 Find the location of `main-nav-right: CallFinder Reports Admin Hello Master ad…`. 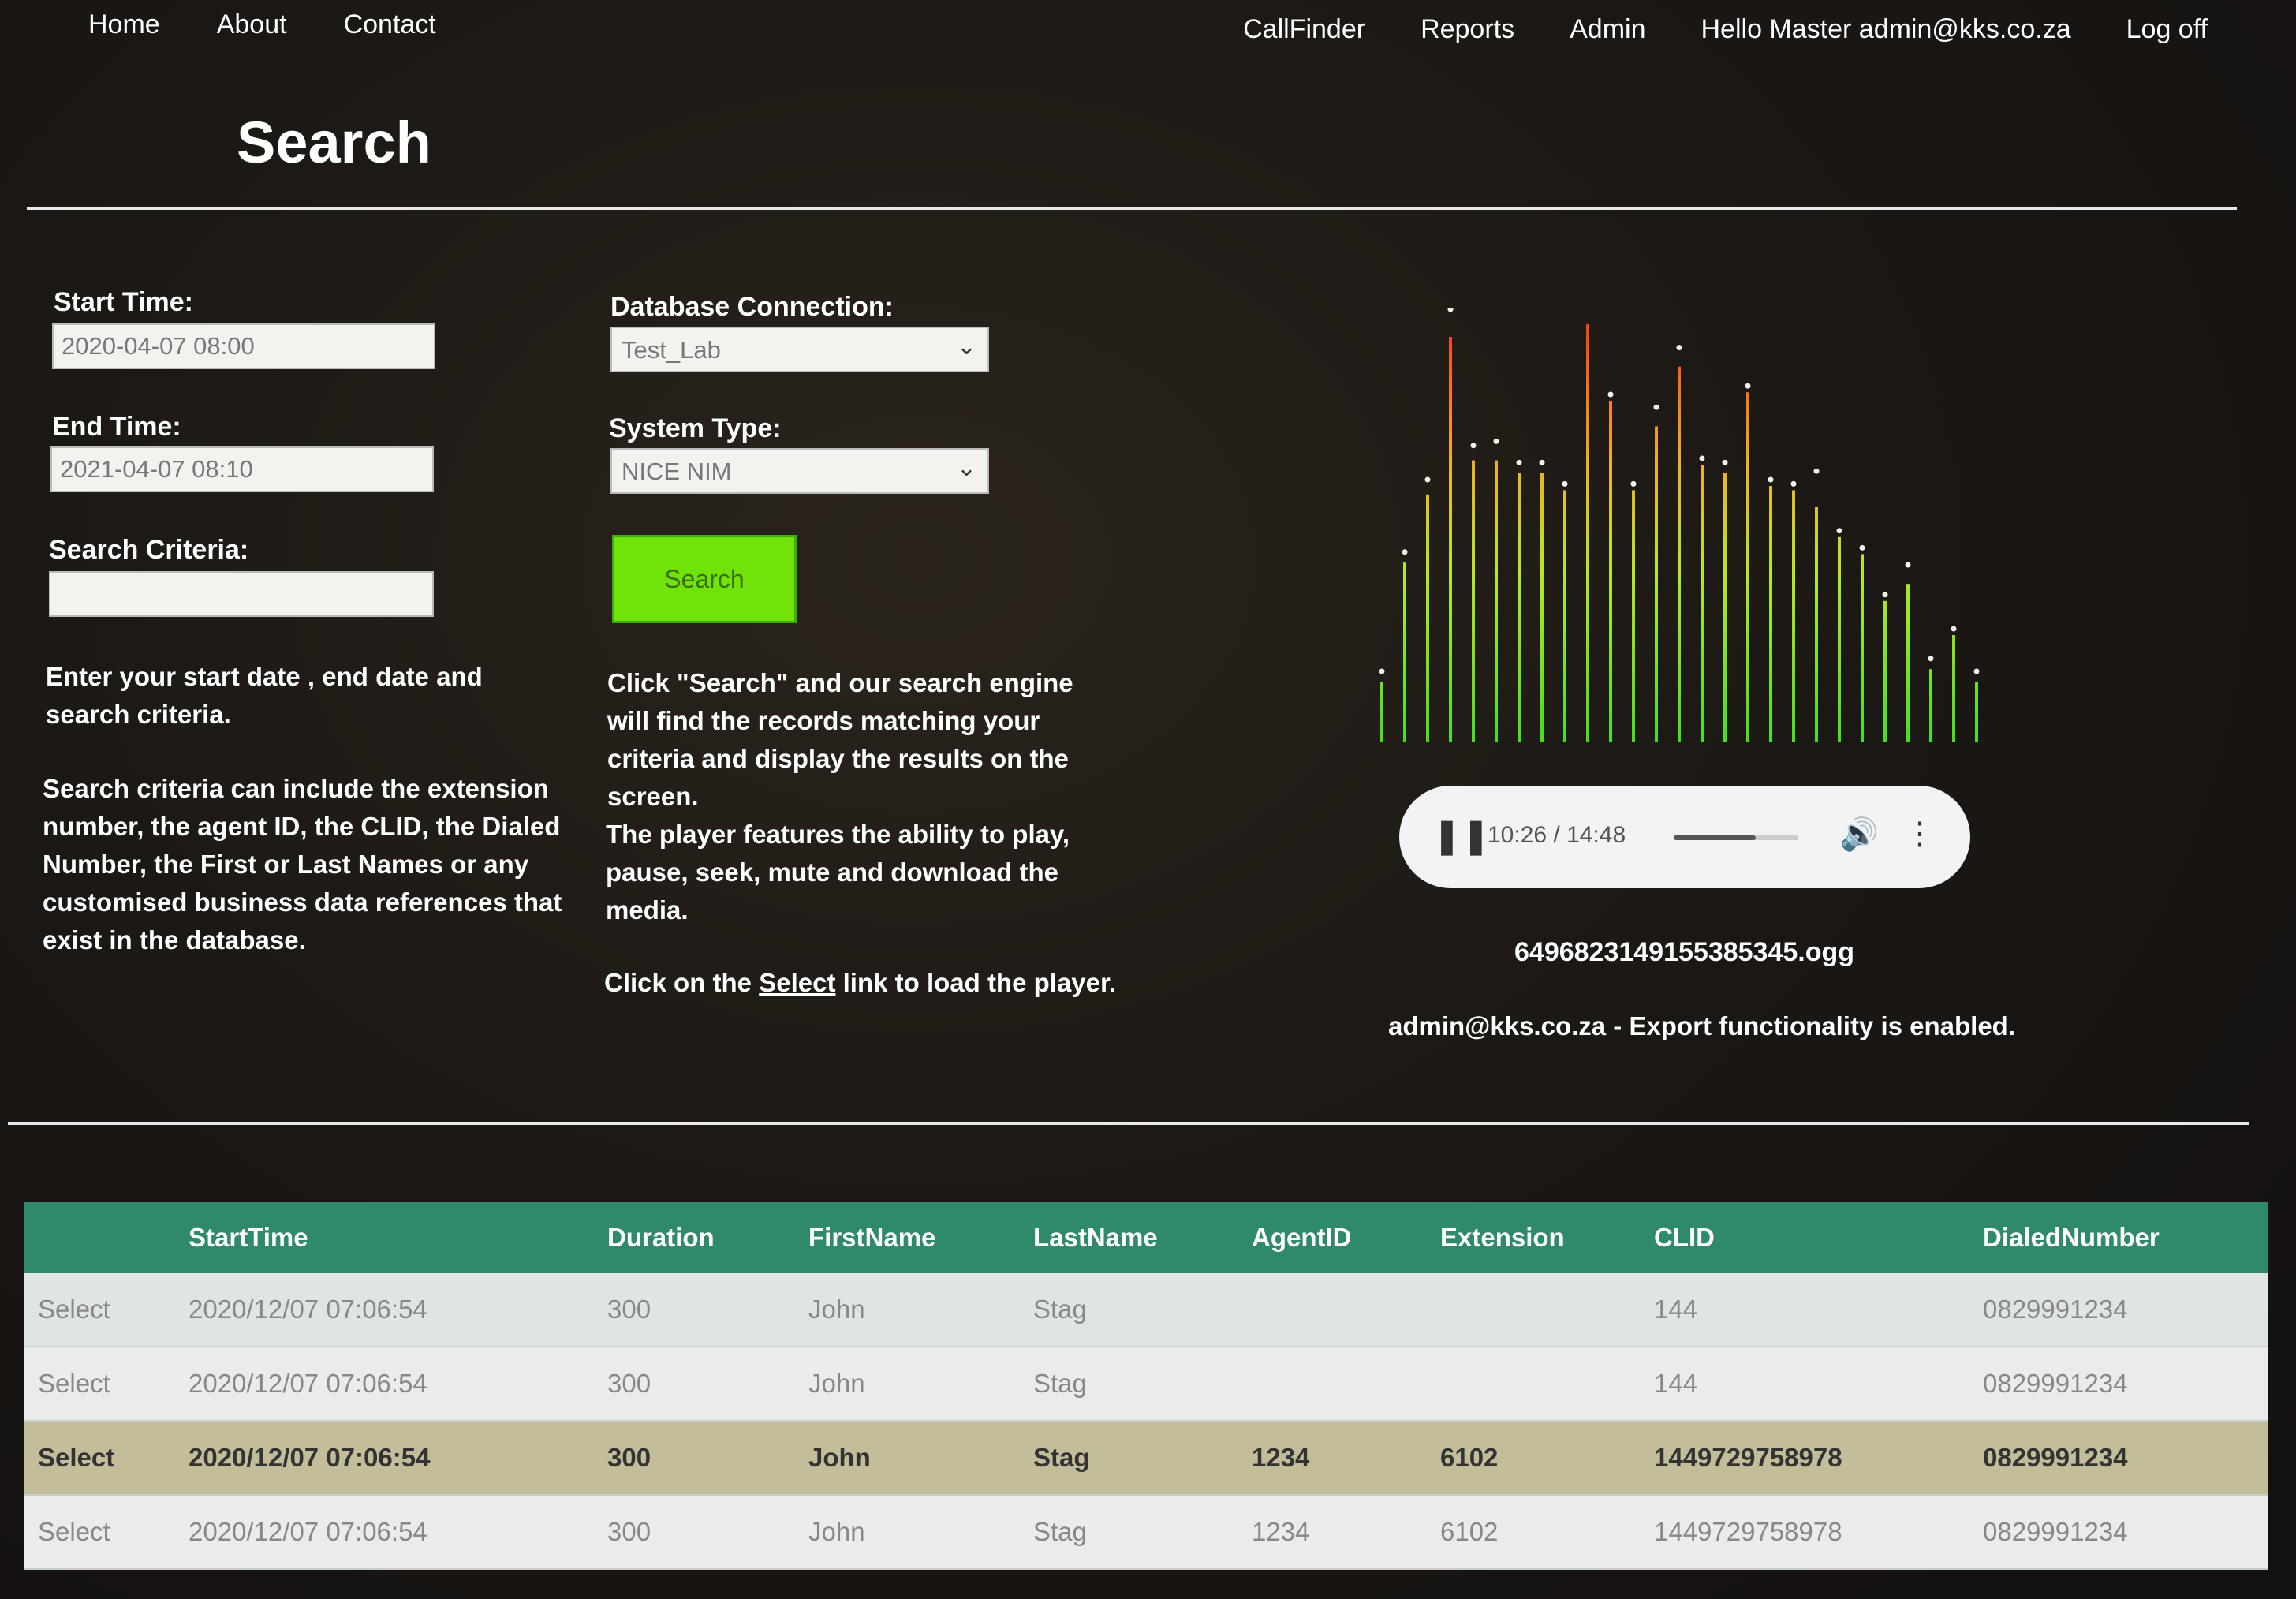

main-nav-right: CallFinder Reports Admin Hello Master ad… is located at coordinates (1725, 30).